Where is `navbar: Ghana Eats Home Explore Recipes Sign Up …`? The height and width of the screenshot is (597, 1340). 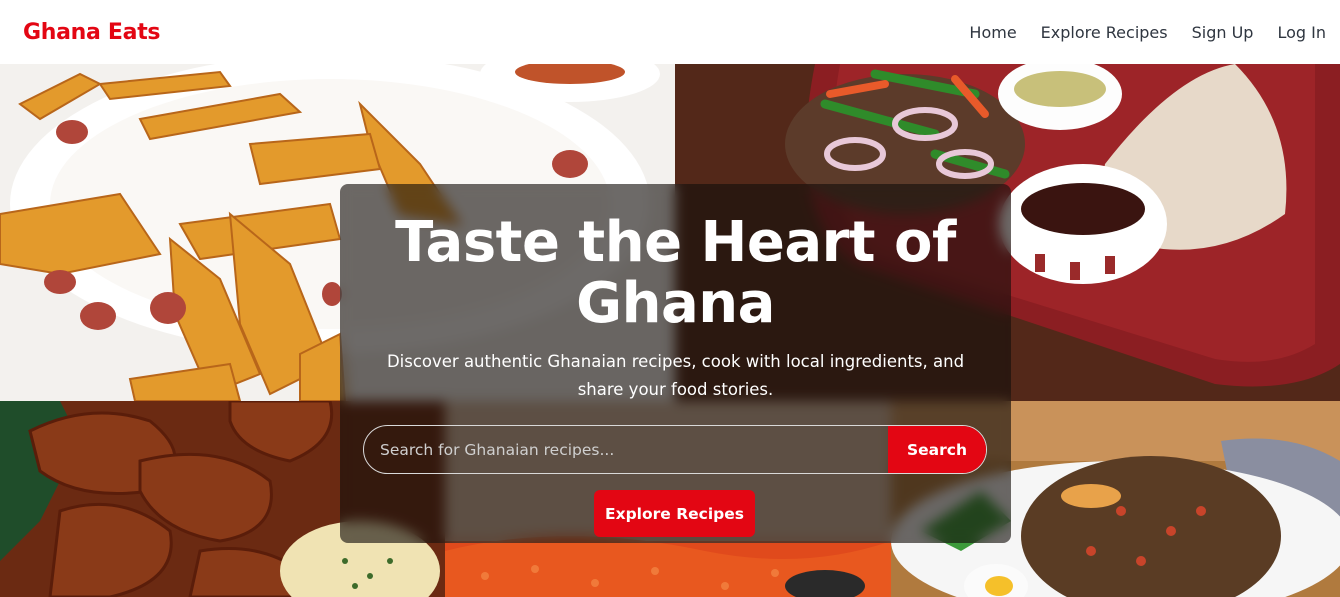
navbar: Ghana Eats Home Explore Recipes Sign Up … is located at coordinates (670, 32).